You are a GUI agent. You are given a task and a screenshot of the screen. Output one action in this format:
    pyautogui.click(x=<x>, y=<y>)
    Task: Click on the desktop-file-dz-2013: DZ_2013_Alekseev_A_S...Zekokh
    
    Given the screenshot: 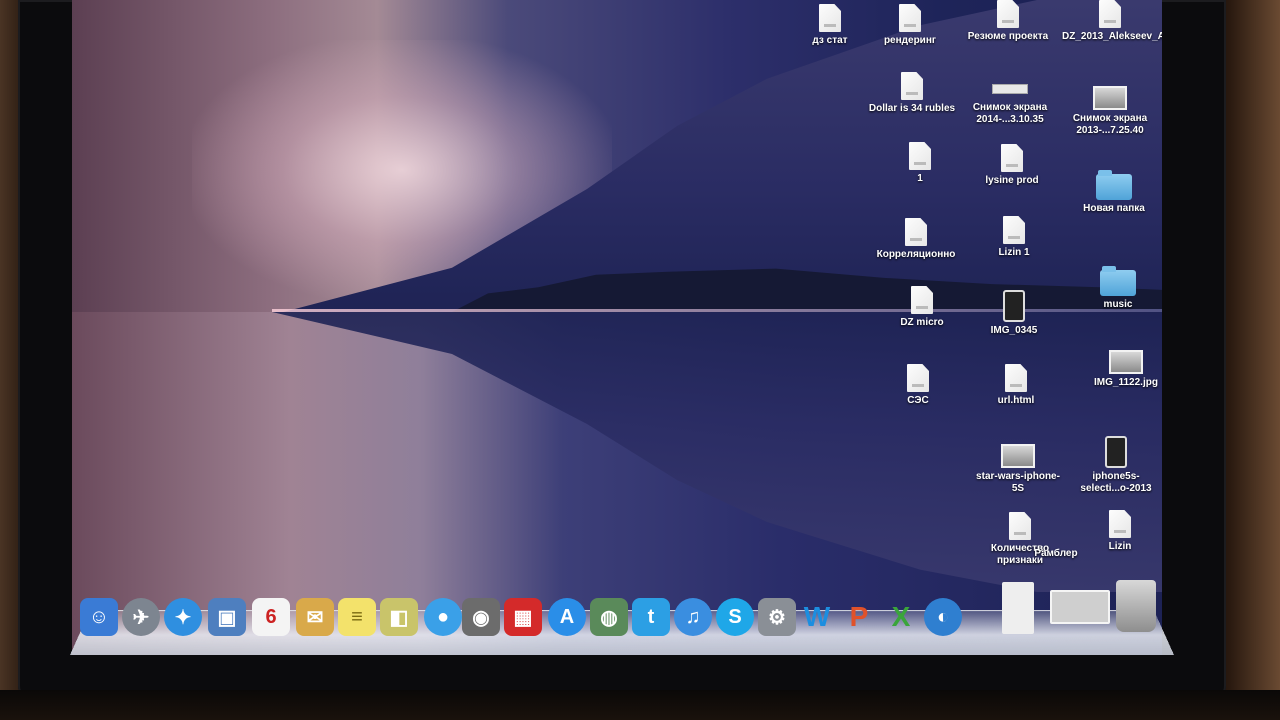 What is the action you would take?
    pyautogui.click(x=1112, y=21)
    